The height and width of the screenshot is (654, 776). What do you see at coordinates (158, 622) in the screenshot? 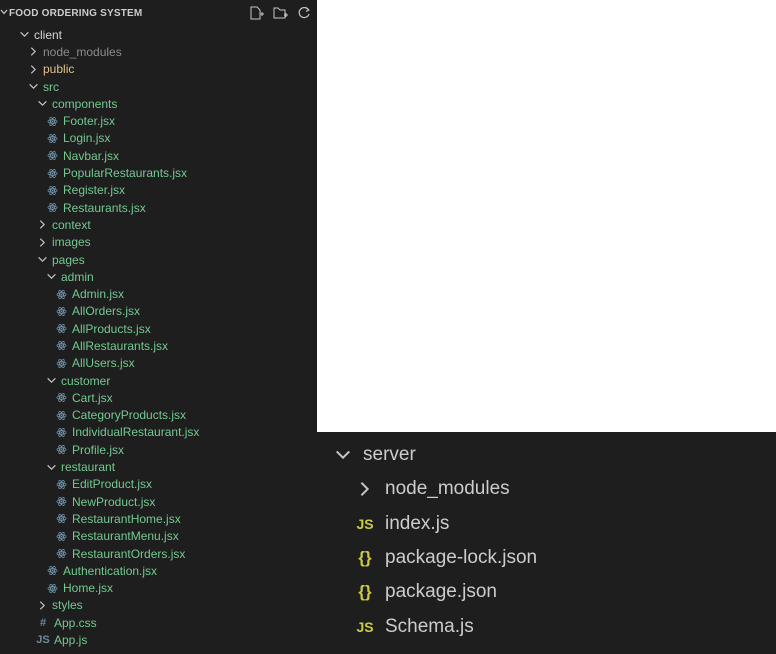
I see `file-app-css: # App.css` at bounding box center [158, 622].